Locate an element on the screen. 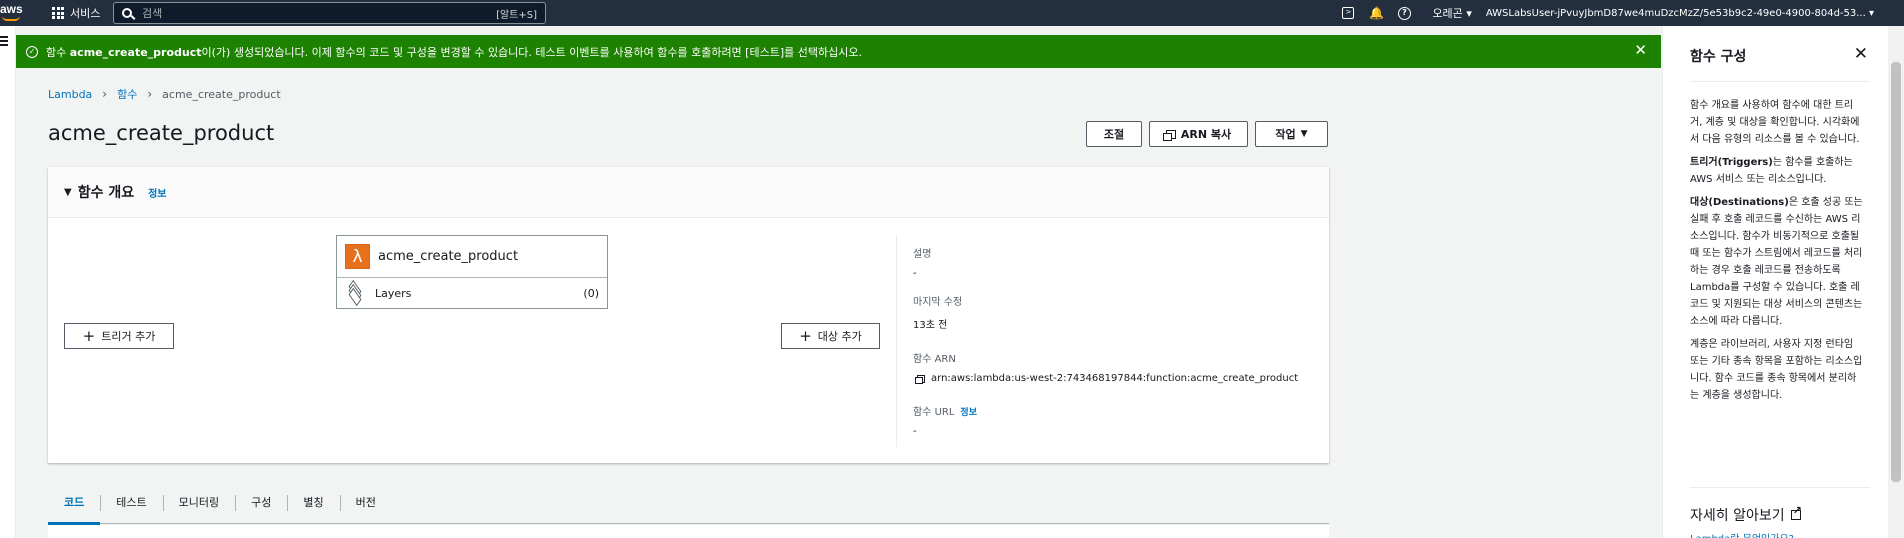 The image size is (1904, 538). notifications-button: 🔔 is located at coordinates (1376, 13).